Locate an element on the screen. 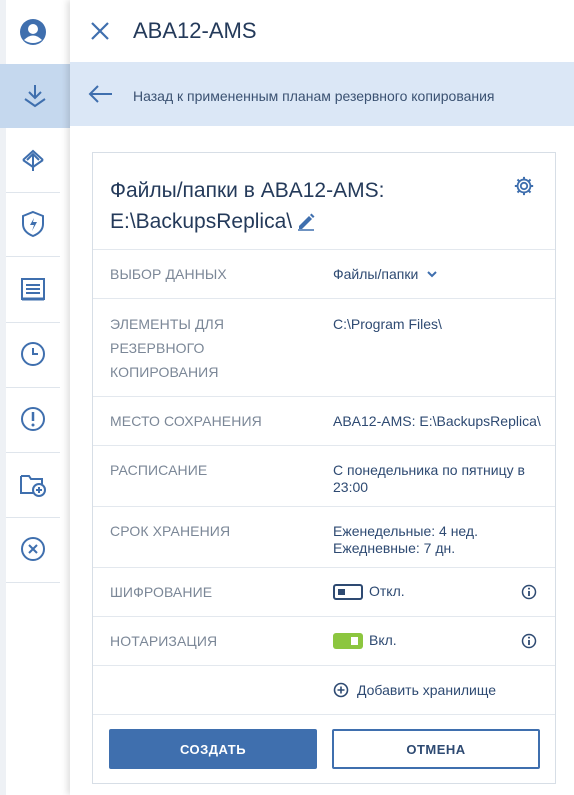  retention-value-line: Еженедельные: 4 нед. is located at coordinates (405, 531).